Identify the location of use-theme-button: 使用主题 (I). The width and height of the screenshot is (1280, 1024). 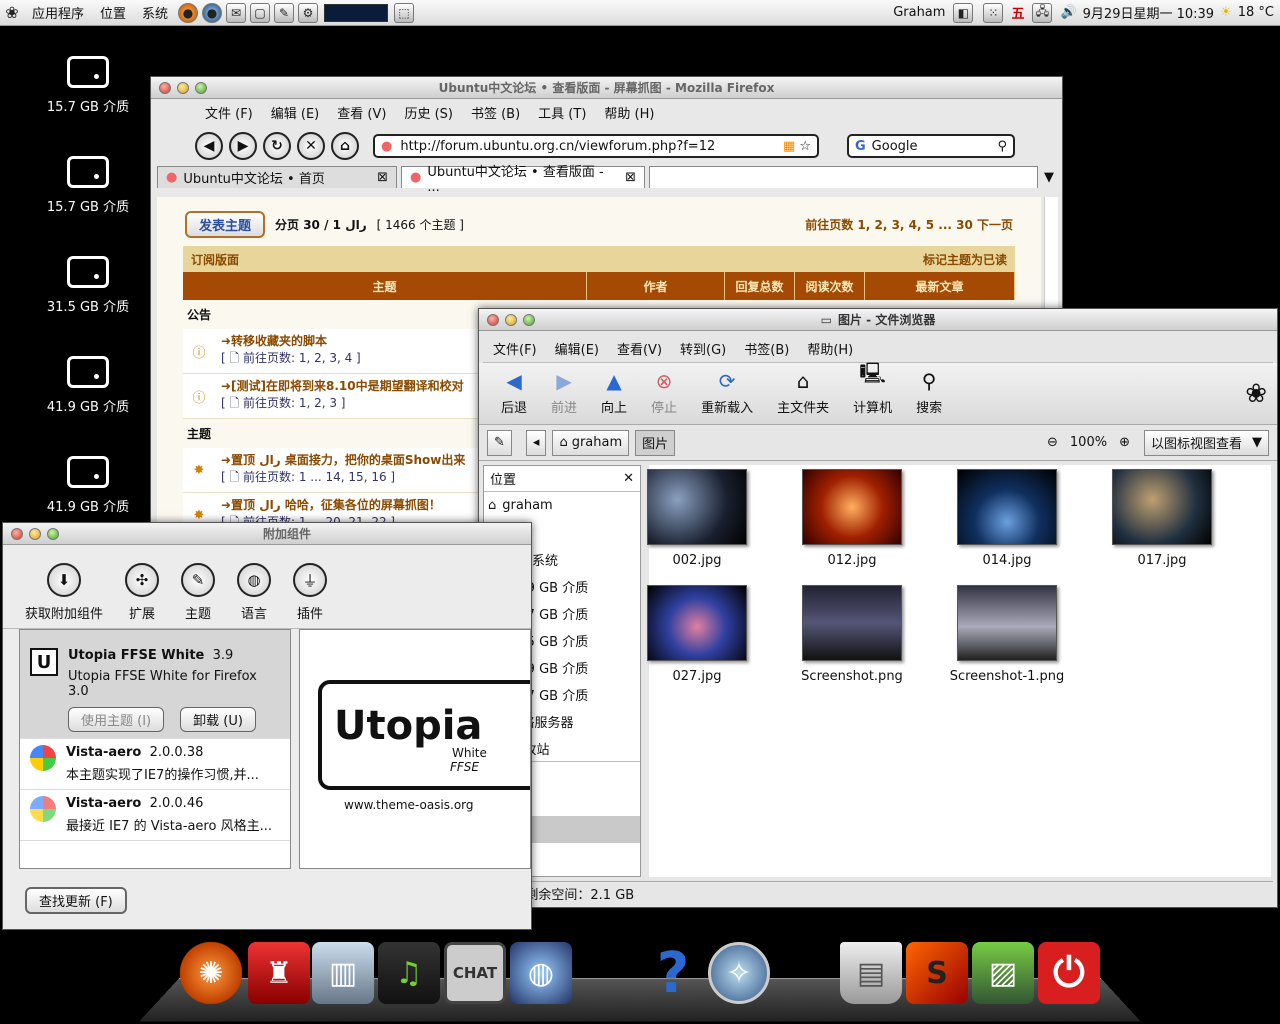
(116, 719).